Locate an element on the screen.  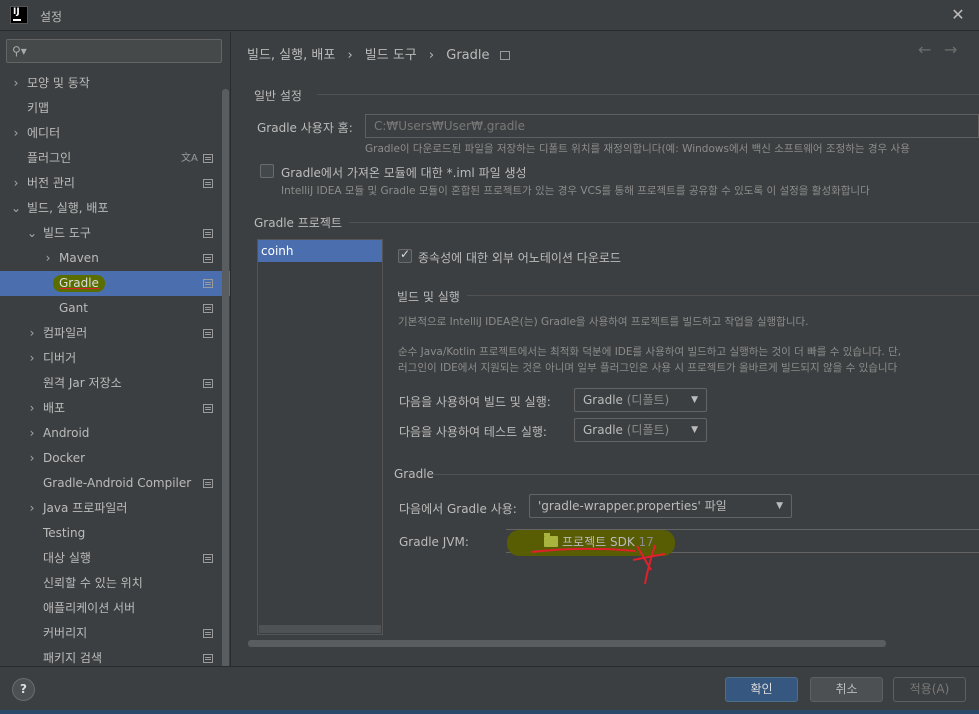
sidebar-item: Testing is located at coordinates (115, 533).